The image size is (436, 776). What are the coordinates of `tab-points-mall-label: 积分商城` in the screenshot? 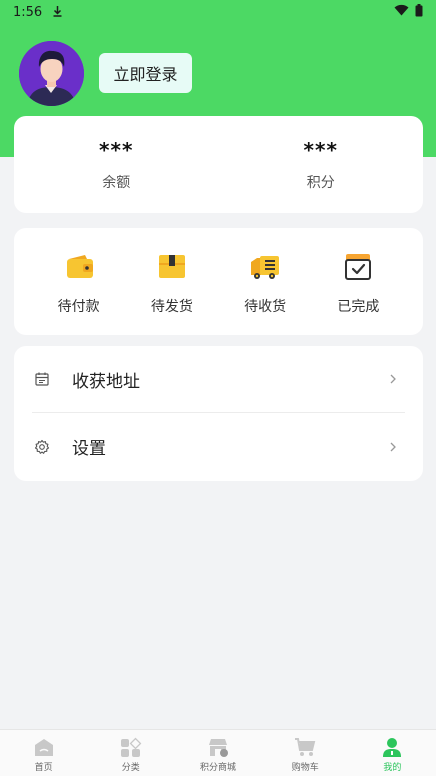 It's located at (218, 768).